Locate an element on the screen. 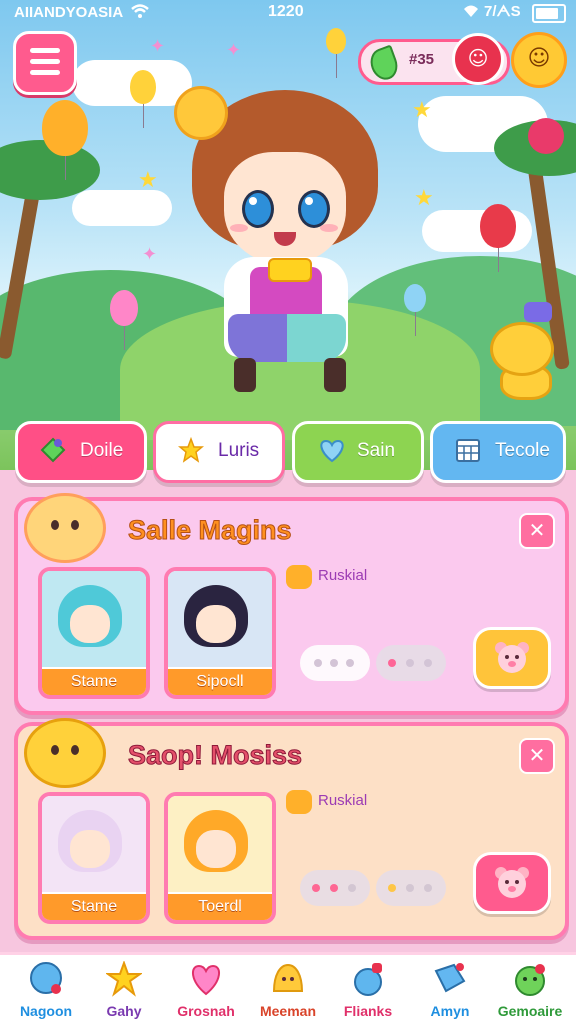 The height and width of the screenshot is (1027, 576). character-portrait: Toerdl is located at coordinates (220, 858).